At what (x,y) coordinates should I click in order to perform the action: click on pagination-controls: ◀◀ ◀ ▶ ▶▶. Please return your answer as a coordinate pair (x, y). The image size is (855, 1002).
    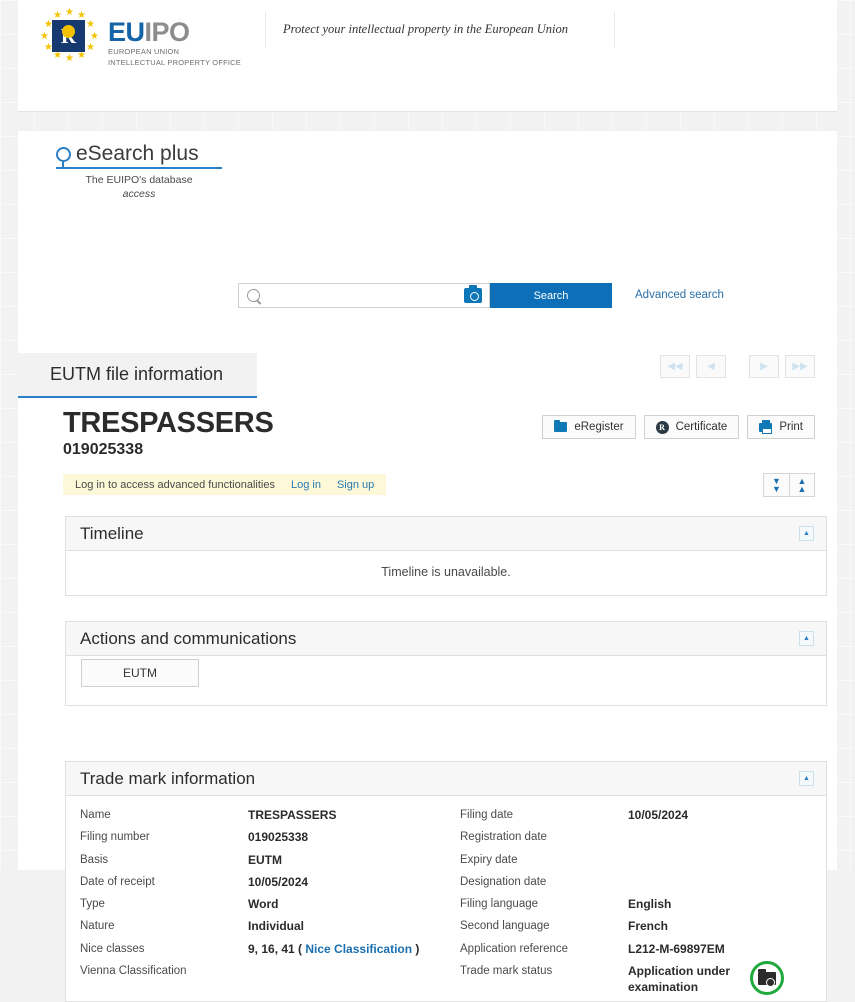
    Looking at the image, I should click on (737, 366).